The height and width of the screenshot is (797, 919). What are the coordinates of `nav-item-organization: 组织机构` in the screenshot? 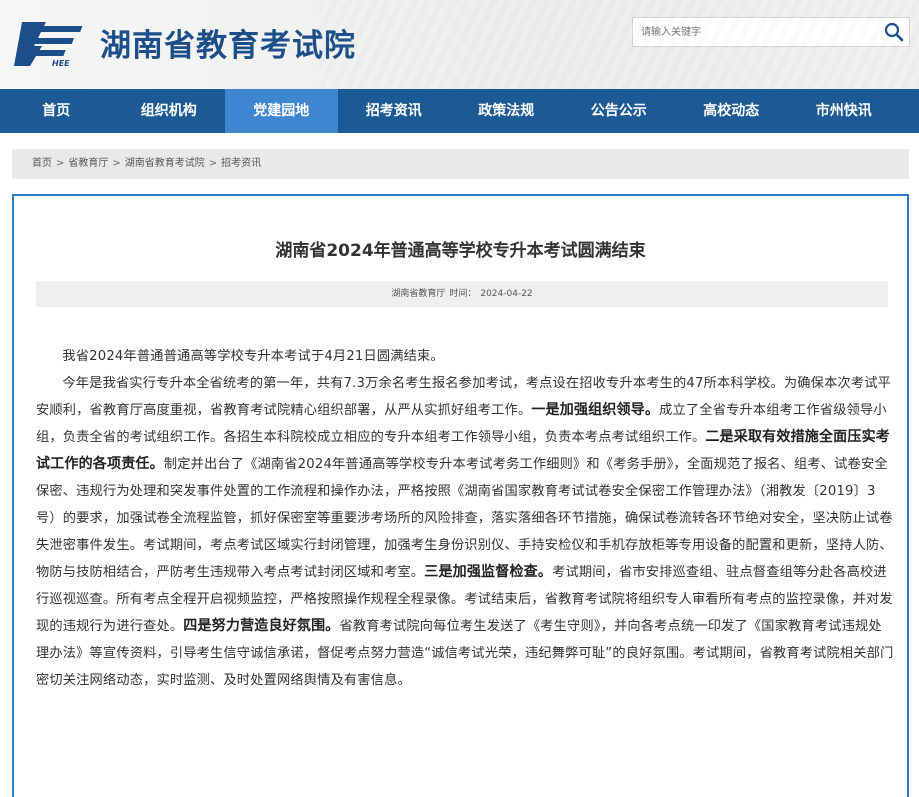 It's located at (169, 111).